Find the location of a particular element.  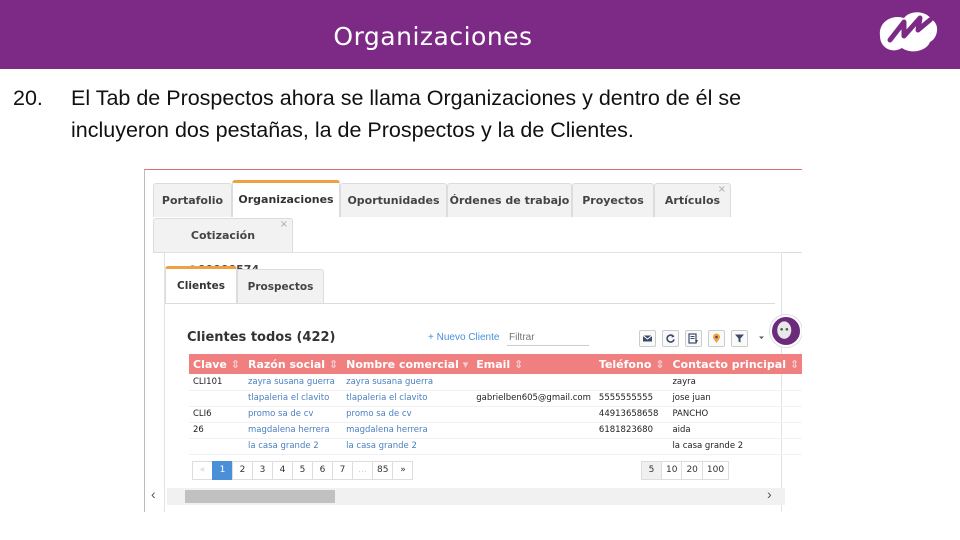

step-number: 20. is located at coordinates (28, 98).